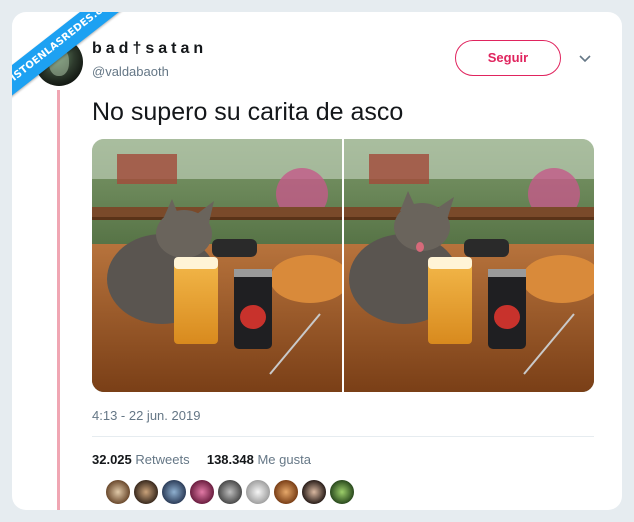  I want to click on chevron-down-icon, so click(585, 59).